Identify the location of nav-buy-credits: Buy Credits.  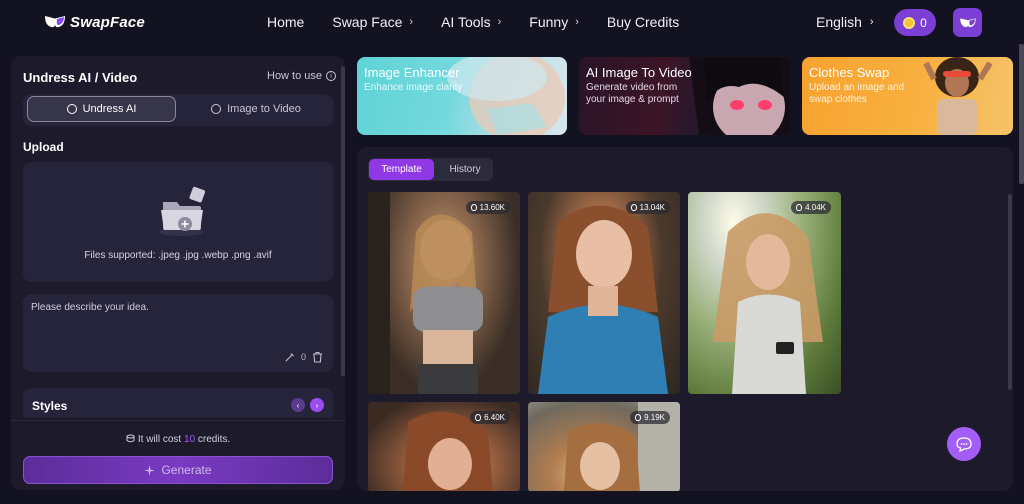
(643, 22).